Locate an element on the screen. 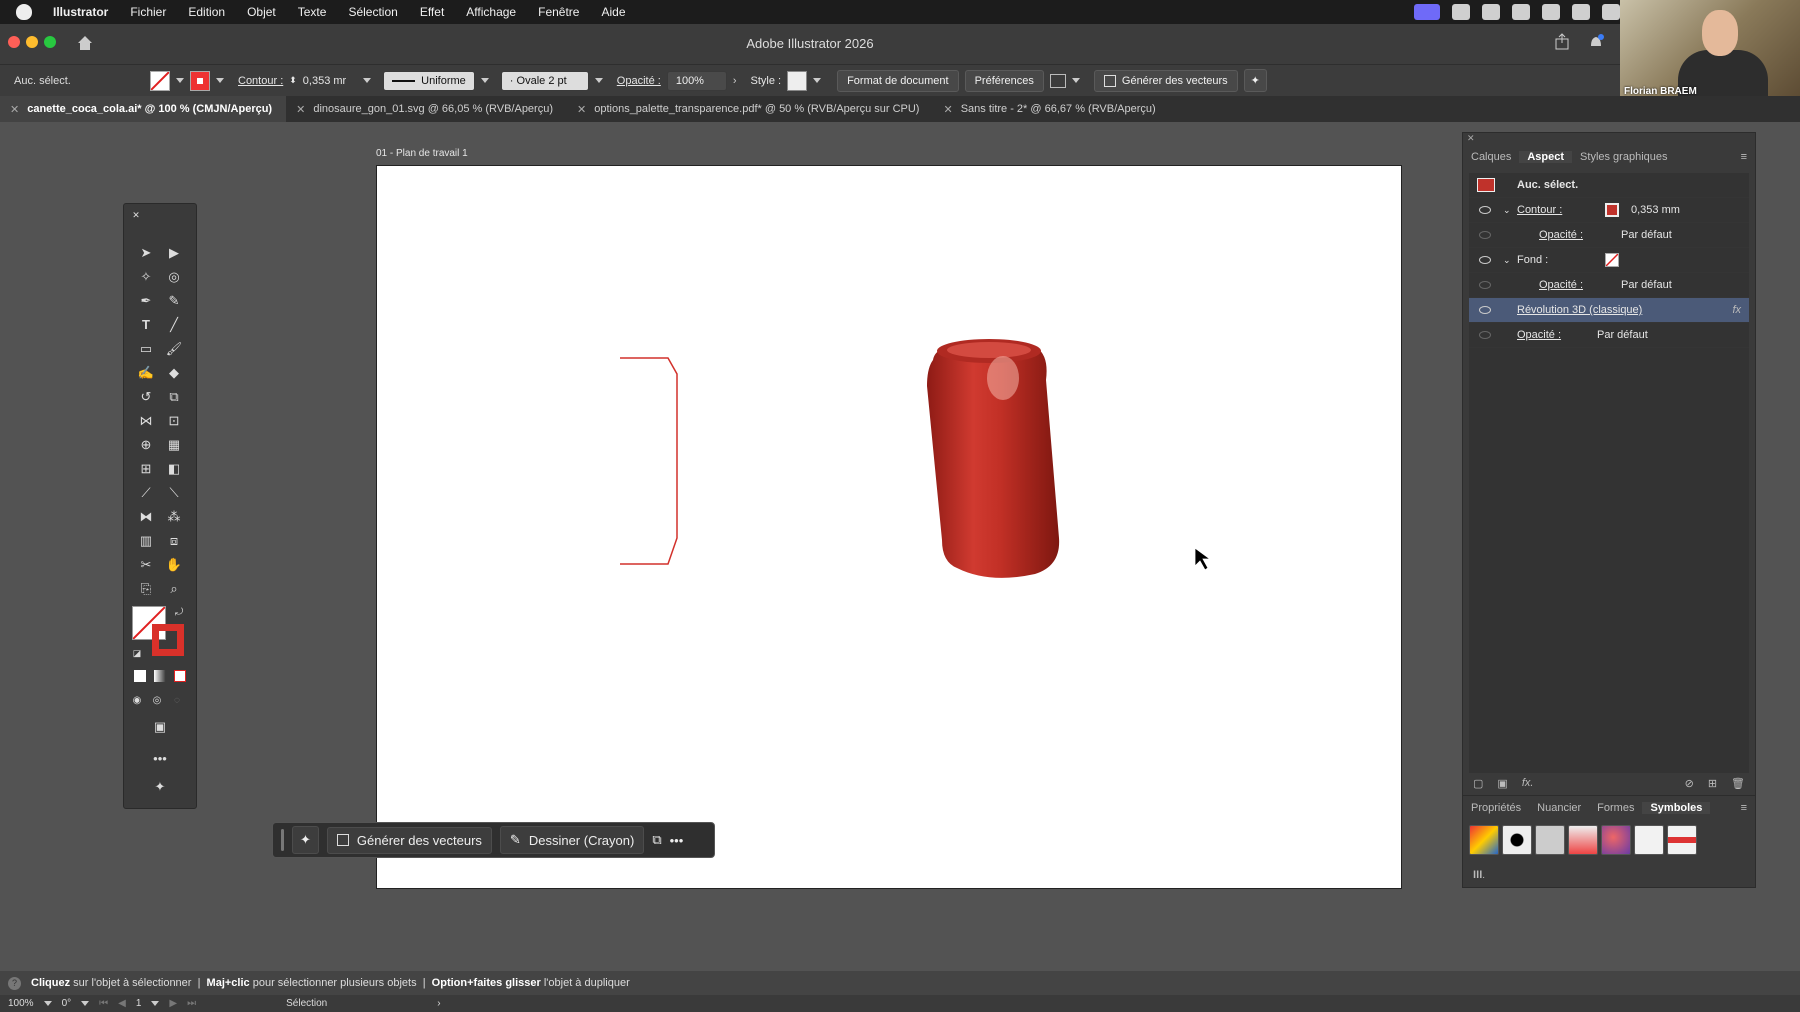 The height and width of the screenshot is (1012, 1800). stroke-dropdown-icon is located at coordinates (220, 80).